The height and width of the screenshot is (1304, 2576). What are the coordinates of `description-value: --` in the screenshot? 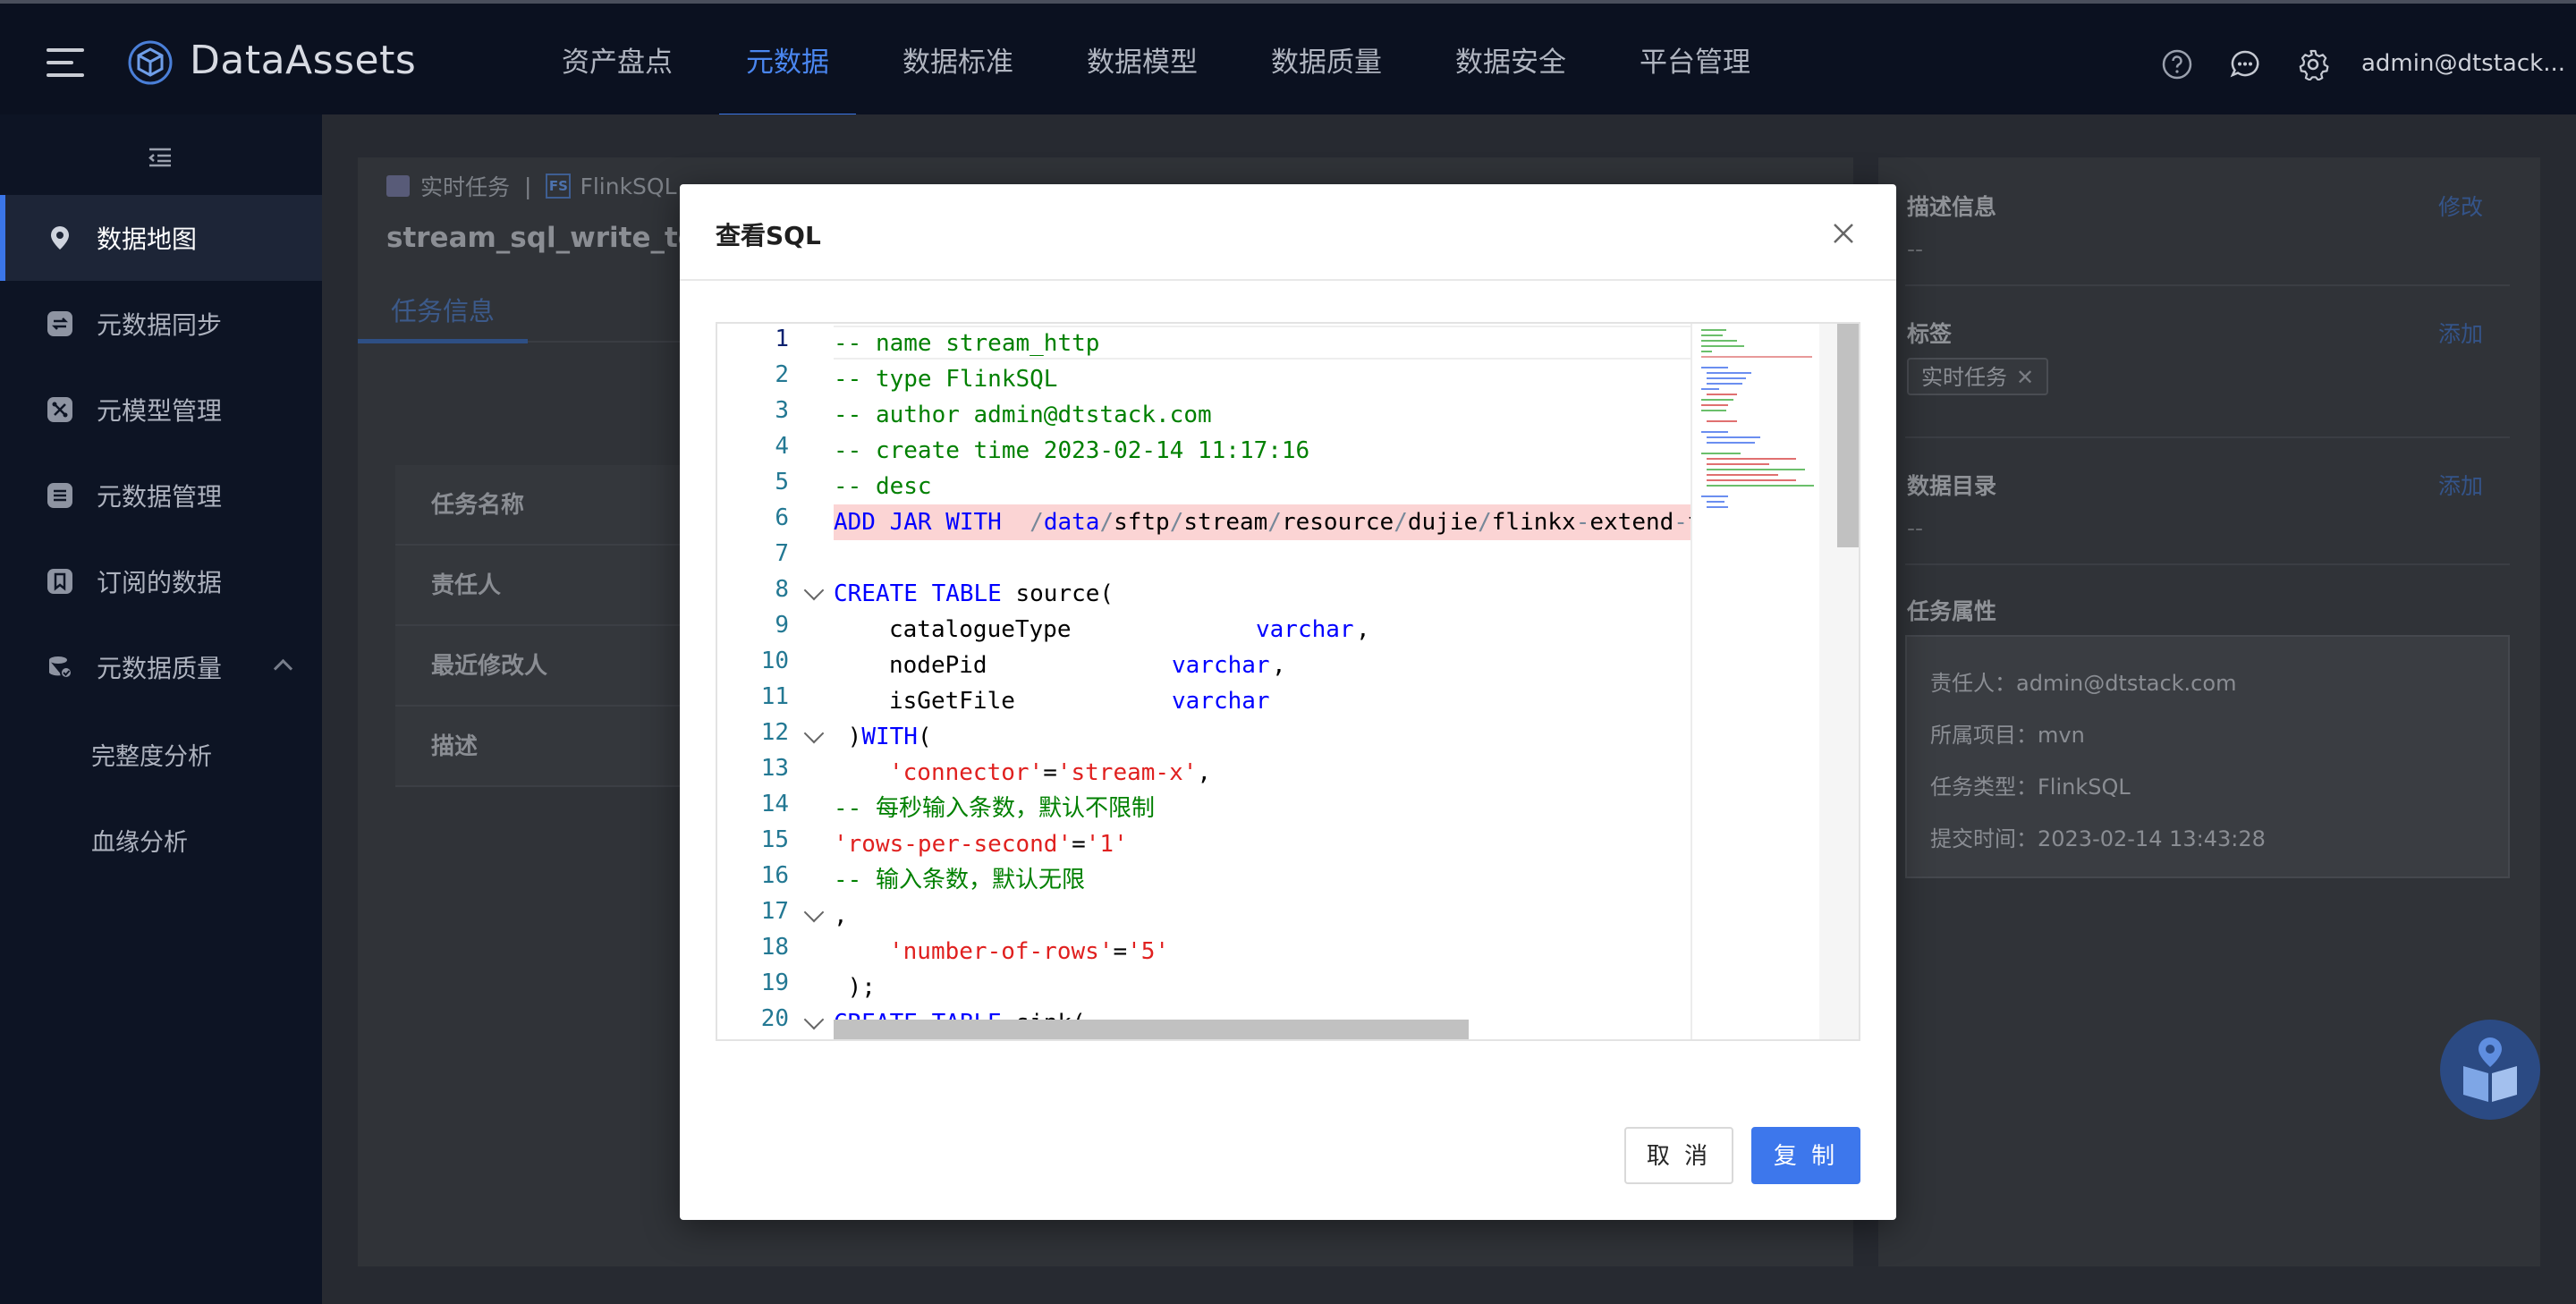 It's located at (1915, 249).